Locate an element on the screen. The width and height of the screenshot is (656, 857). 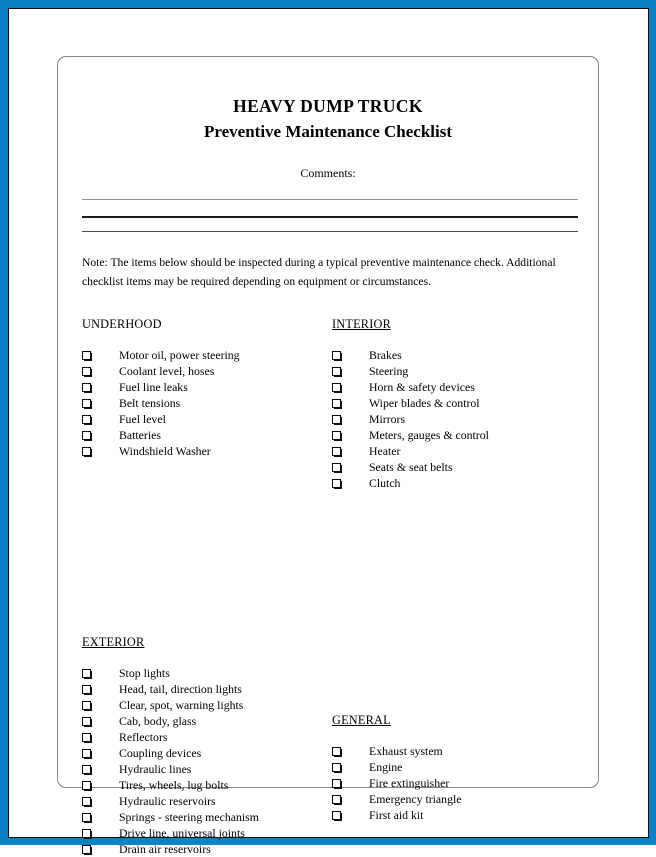
list-item: Fire extinguisher is located at coordinates (457, 783).